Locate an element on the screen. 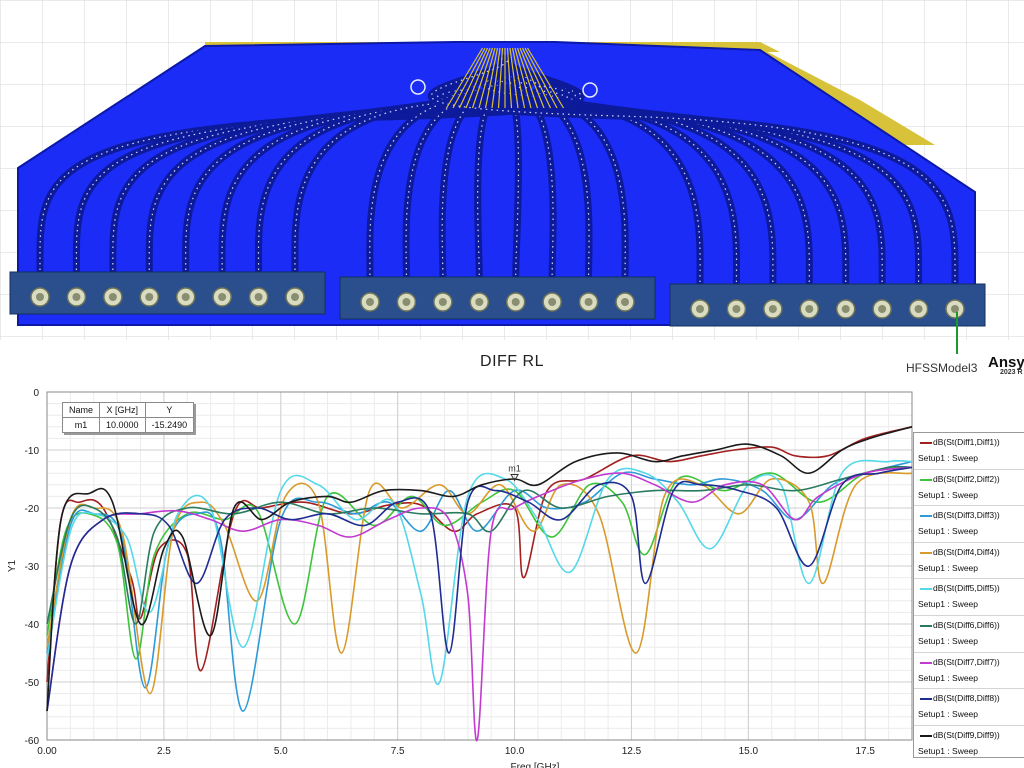 The width and height of the screenshot is (1024, 768). marker-table-row: m1 10.0000 -15.2490 is located at coordinates (128, 425).